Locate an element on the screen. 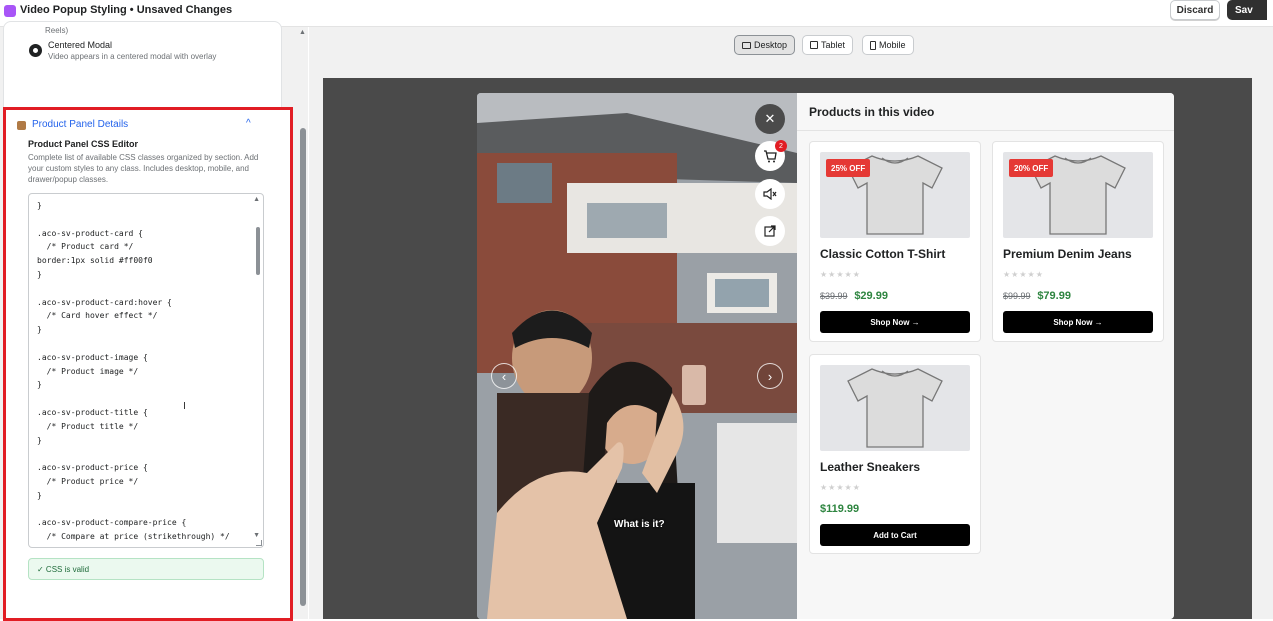 The width and height of the screenshot is (1273, 621). product-price: $119.99 is located at coordinates (840, 509).